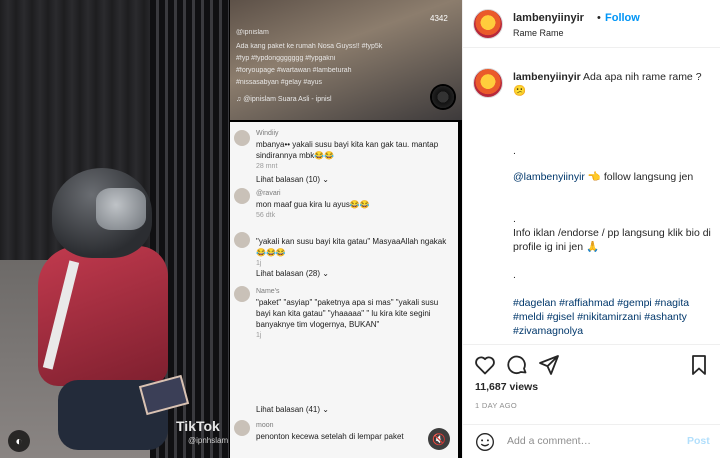 This screenshot has height=458, width=720. What do you see at coordinates (294, 70) in the screenshot?
I see `overlay-caption-3: #foryoupage #wartawan #lambeturah` at bounding box center [294, 70].